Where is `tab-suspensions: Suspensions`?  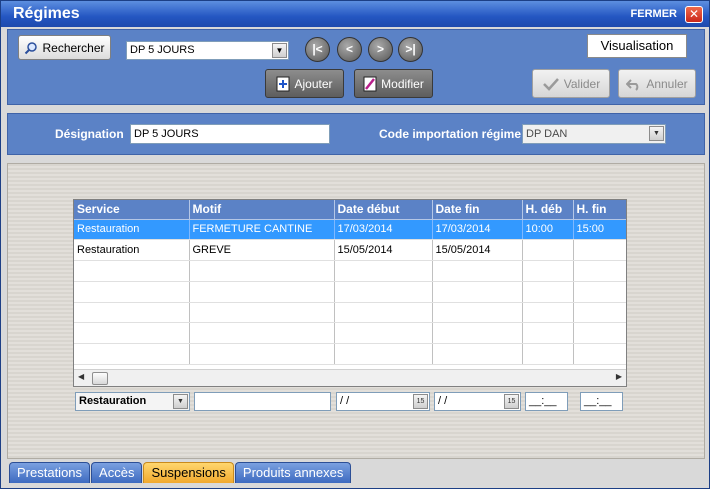
tab-suspensions: Suspensions is located at coordinates (188, 472).